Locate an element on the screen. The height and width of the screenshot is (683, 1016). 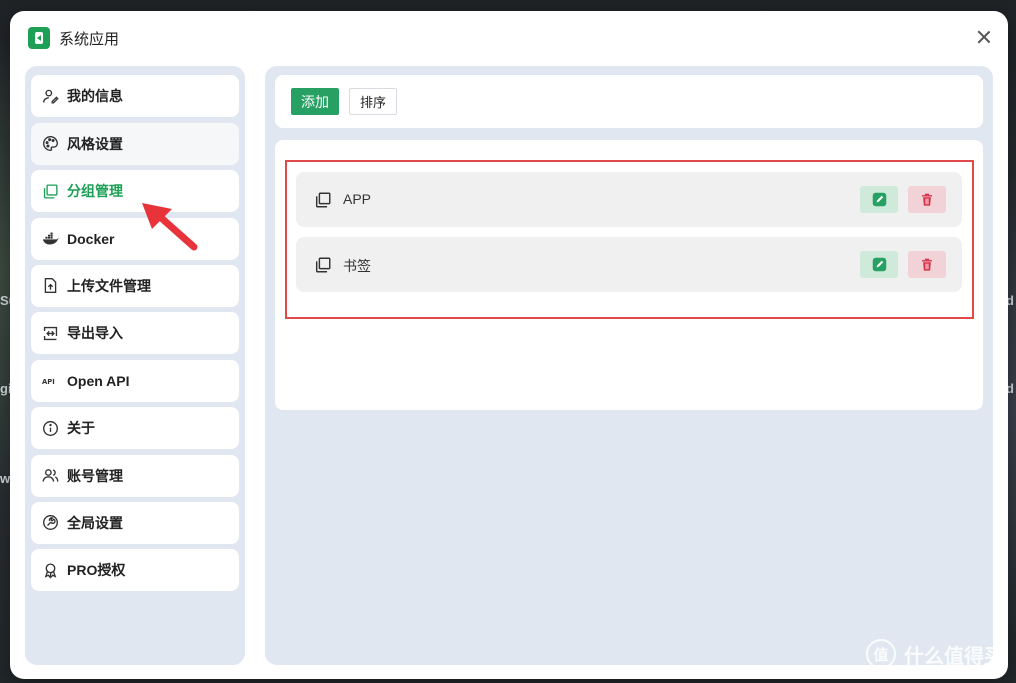
watermark-text: 什么值得买 is located at coordinates (954, 656).